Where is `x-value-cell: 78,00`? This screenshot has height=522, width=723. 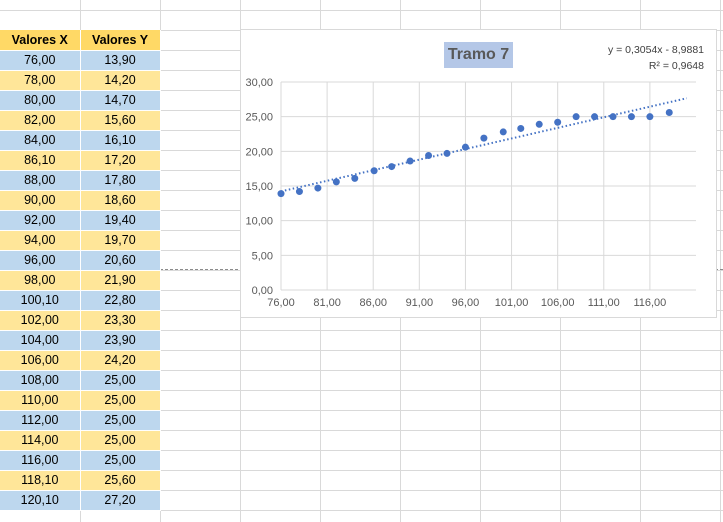 x-value-cell: 78,00 is located at coordinates (40, 80).